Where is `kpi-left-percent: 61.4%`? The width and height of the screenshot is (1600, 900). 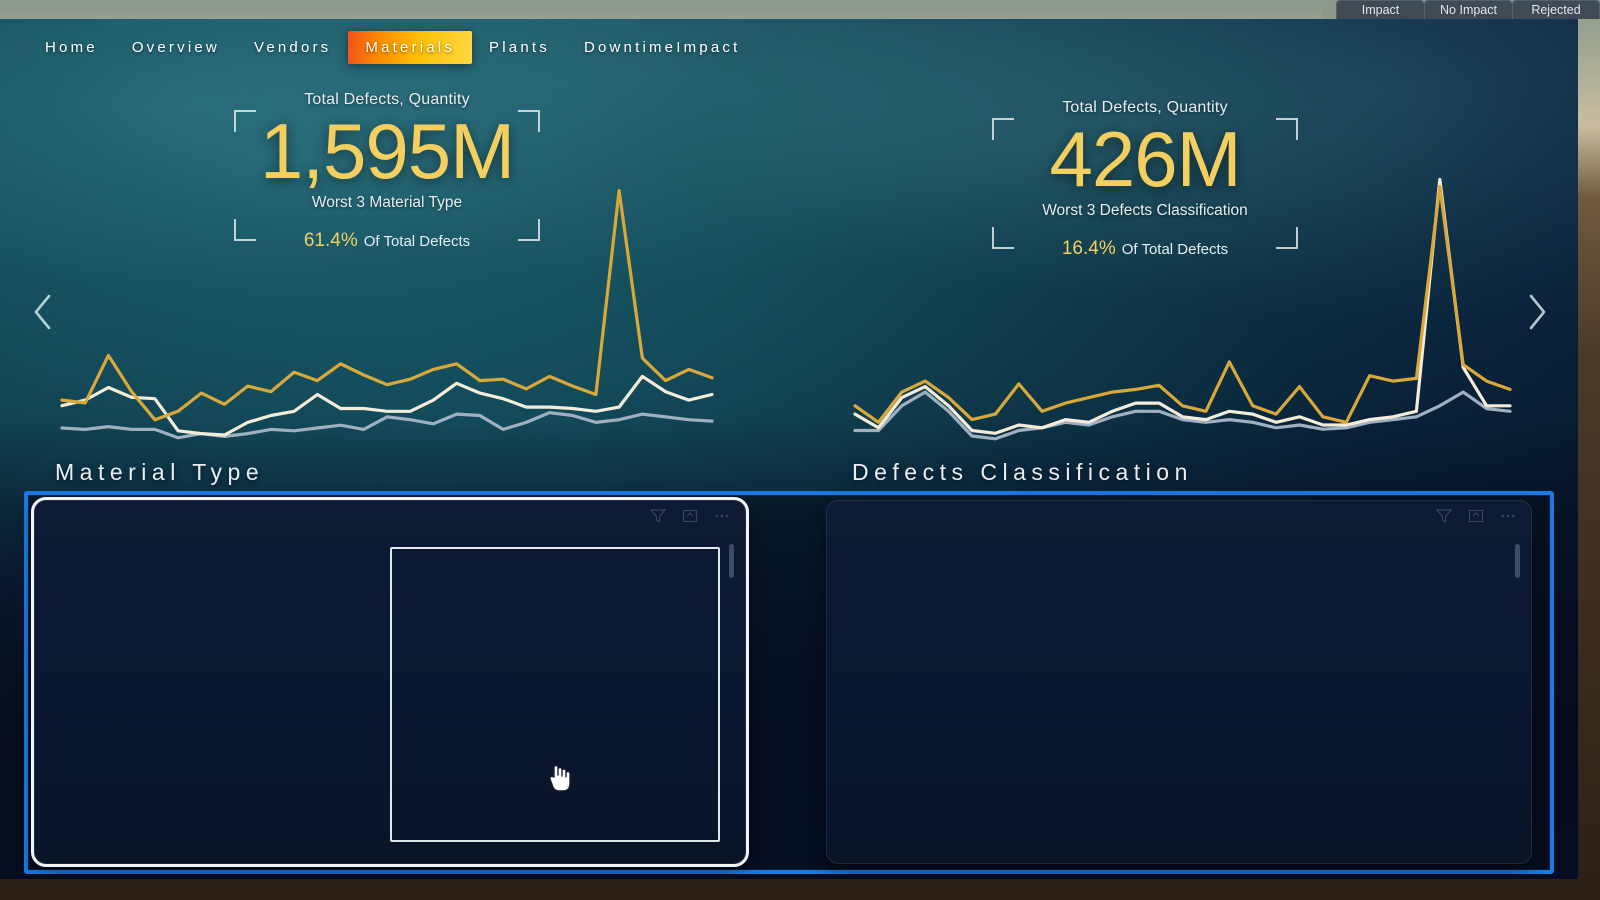
kpi-left-percent: 61.4% is located at coordinates (330, 241).